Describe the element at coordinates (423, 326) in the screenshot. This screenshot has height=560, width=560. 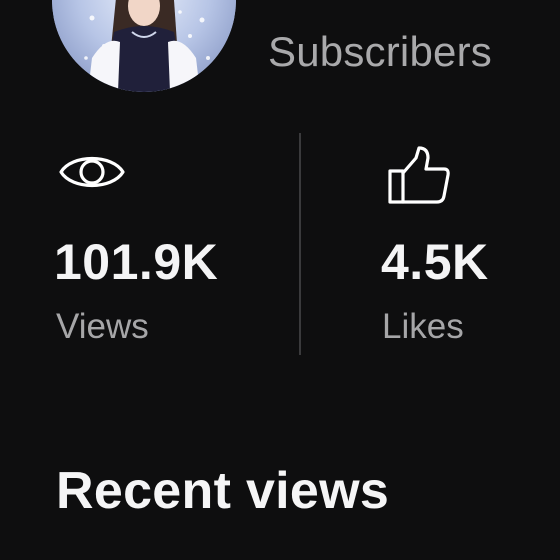
I see `likes-label: Likes` at that location.